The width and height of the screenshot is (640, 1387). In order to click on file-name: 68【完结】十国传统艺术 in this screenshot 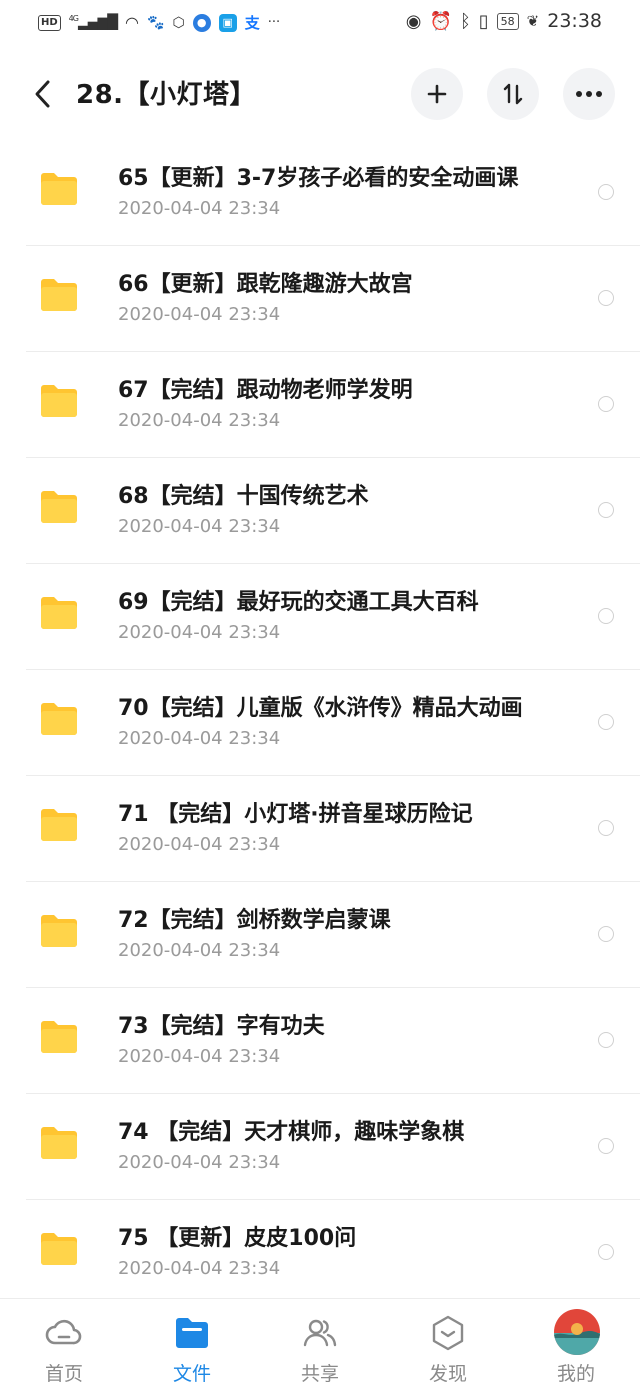, I will do `click(243, 496)`.